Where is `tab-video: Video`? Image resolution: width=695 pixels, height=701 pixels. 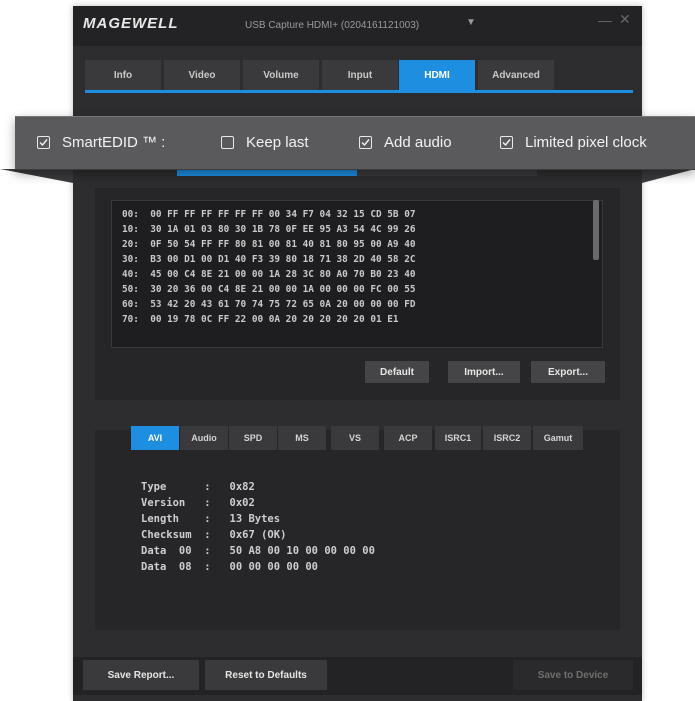
tab-video: Video is located at coordinates (202, 75).